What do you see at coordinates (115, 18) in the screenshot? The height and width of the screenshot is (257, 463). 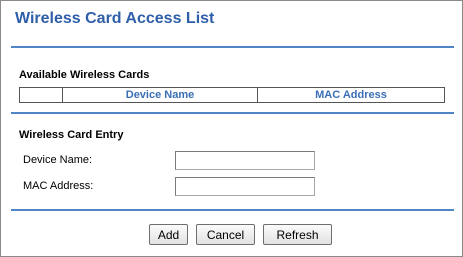 I see `page-title: Wireless Card Access List` at bounding box center [115, 18].